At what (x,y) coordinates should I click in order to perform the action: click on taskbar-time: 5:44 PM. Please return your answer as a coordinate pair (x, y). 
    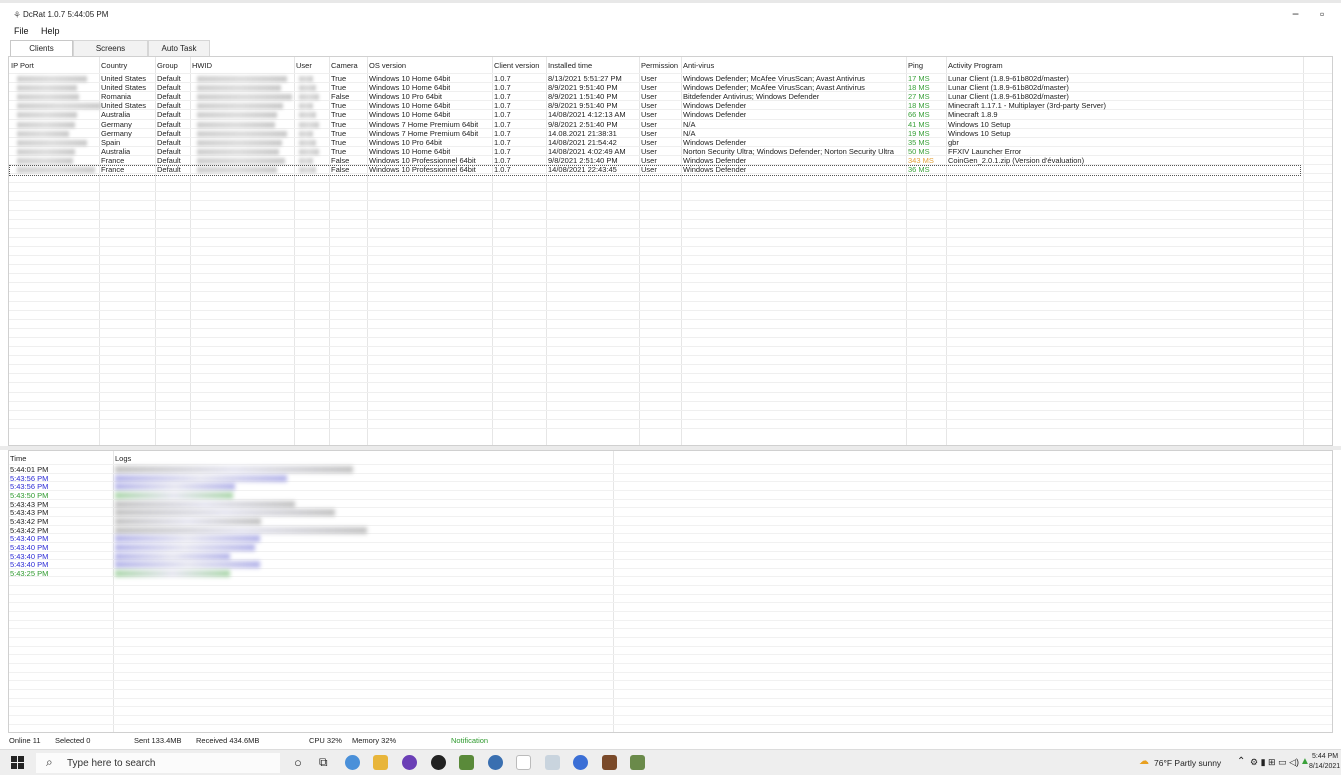
    Looking at the image, I should click on (1325, 756).